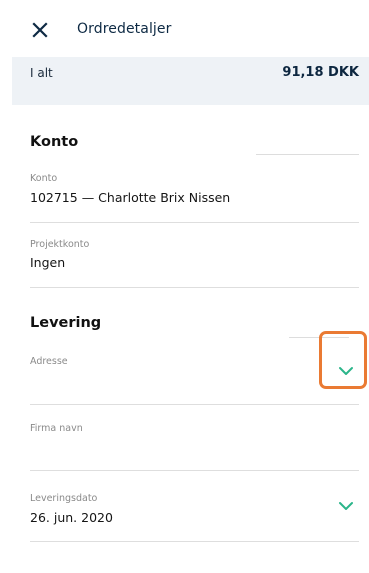 This screenshot has height=573, width=369. I want to click on delivery-date-label: Leveringsdato, so click(64, 498).